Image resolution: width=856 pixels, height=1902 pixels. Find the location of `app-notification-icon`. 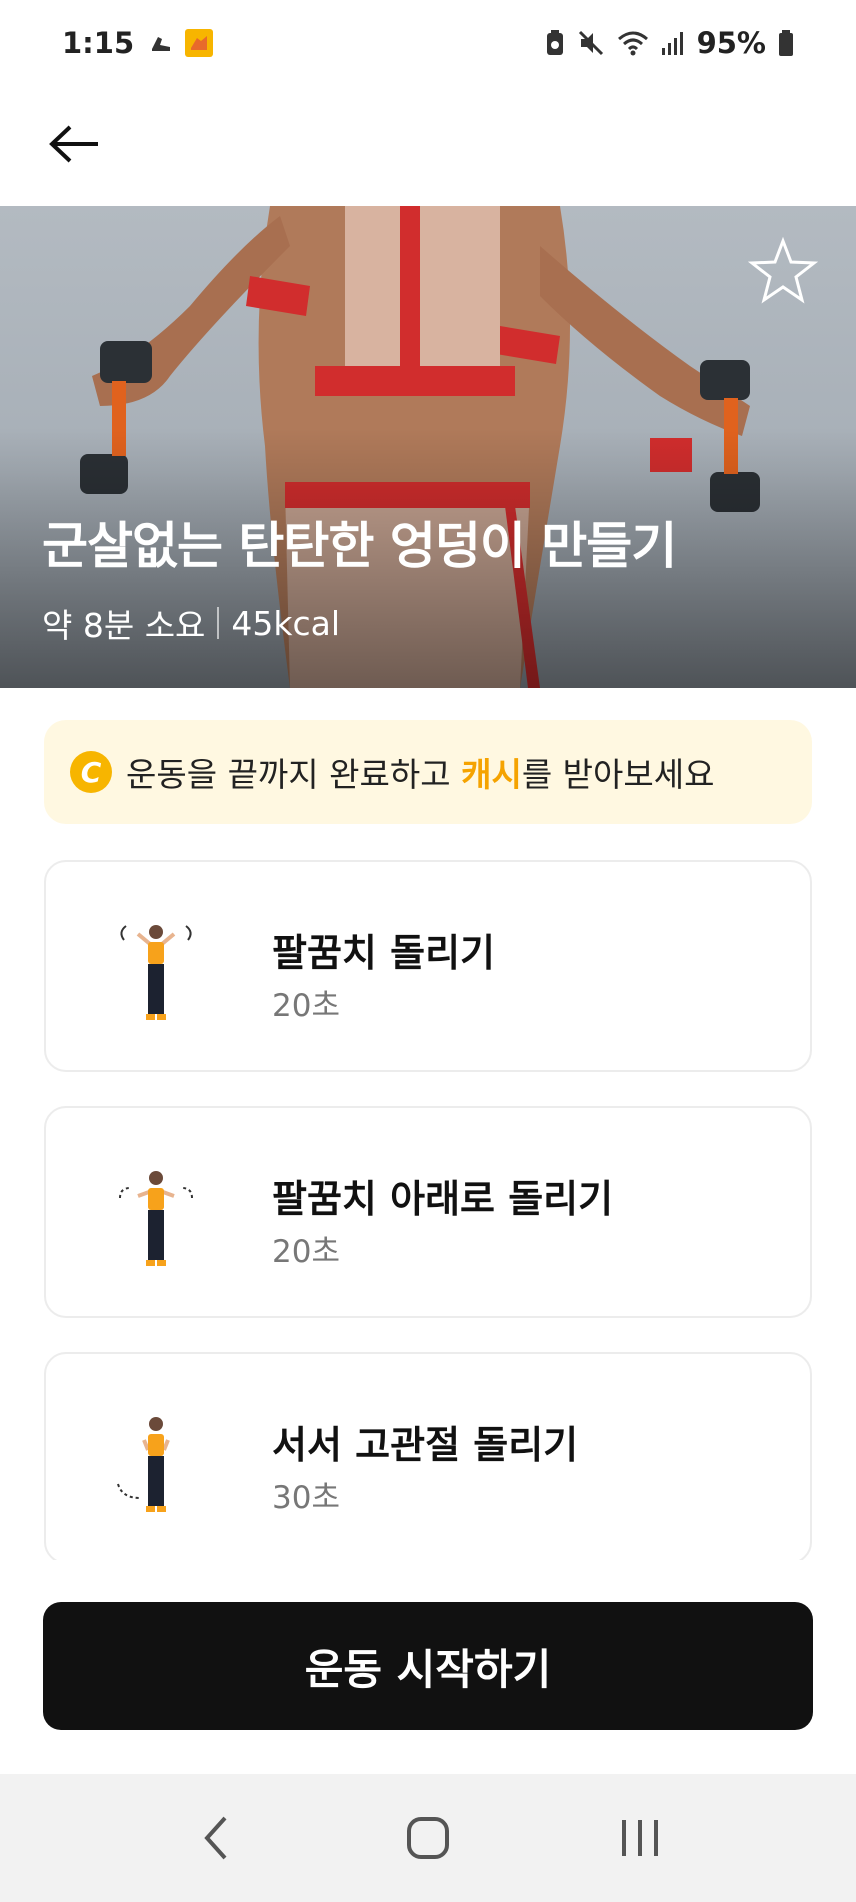

app-notification-icon is located at coordinates (199, 43).